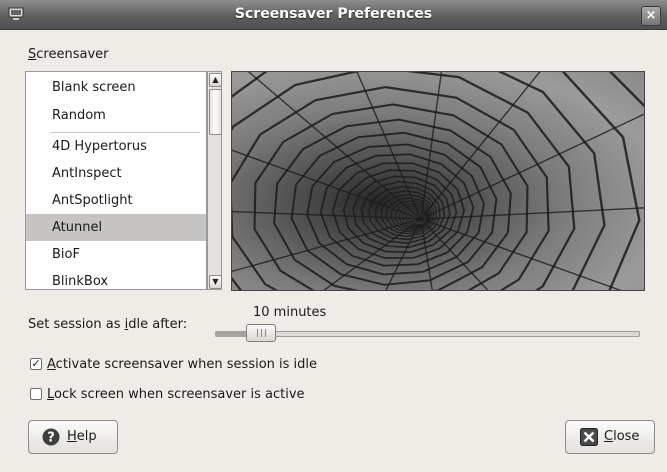  I want to click on scroll-down-button: ▼, so click(215, 282).